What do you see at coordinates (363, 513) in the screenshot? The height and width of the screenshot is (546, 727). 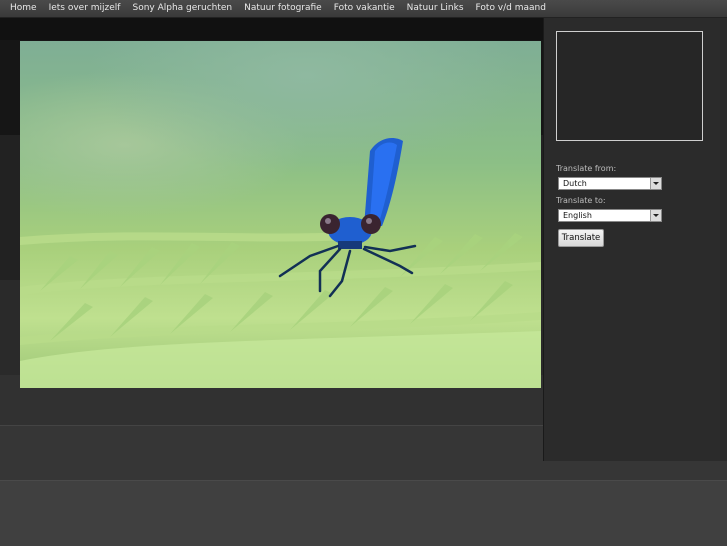 I see `page-footer-band` at bounding box center [363, 513].